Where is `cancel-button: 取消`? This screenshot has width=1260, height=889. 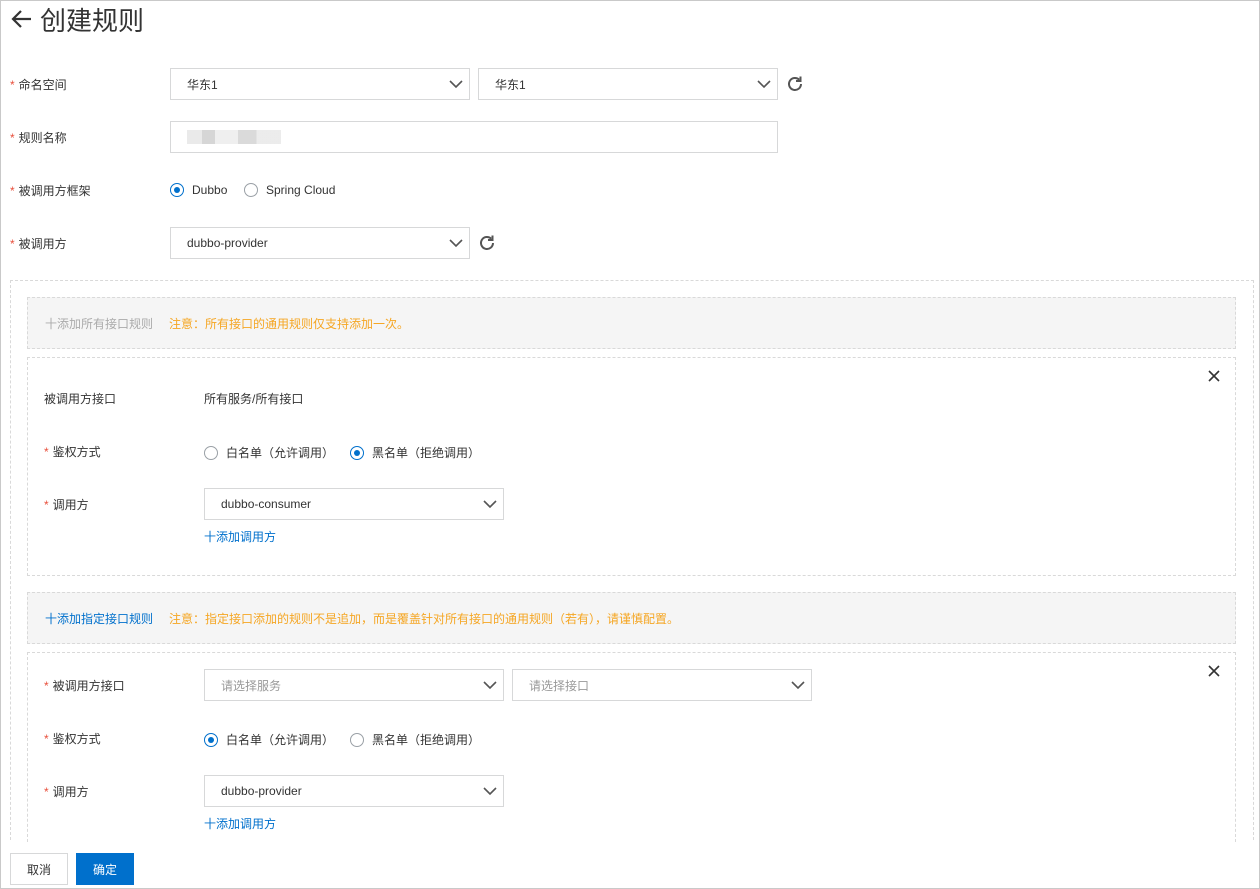 cancel-button: 取消 is located at coordinates (39, 869).